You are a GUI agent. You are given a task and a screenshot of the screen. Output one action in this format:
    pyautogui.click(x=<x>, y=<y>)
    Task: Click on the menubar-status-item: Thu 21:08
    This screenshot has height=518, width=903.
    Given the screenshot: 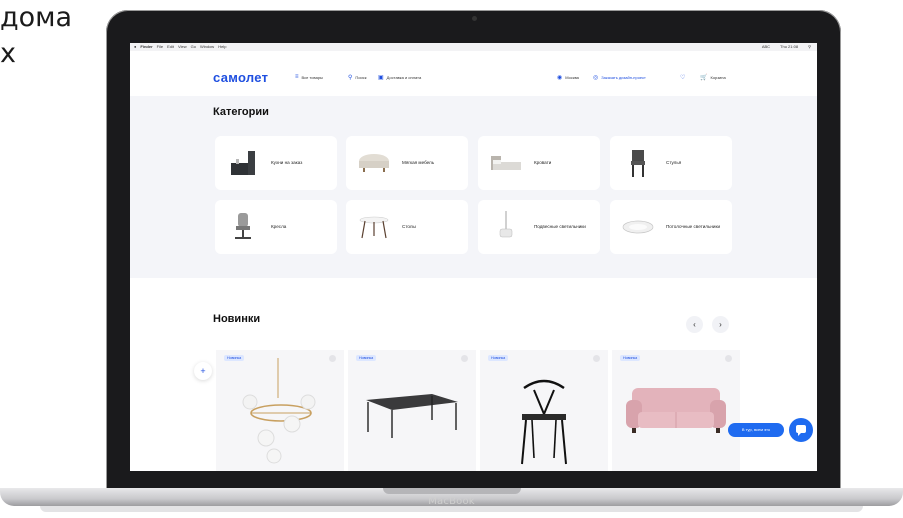 What is the action you would take?
    pyautogui.click(x=789, y=47)
    